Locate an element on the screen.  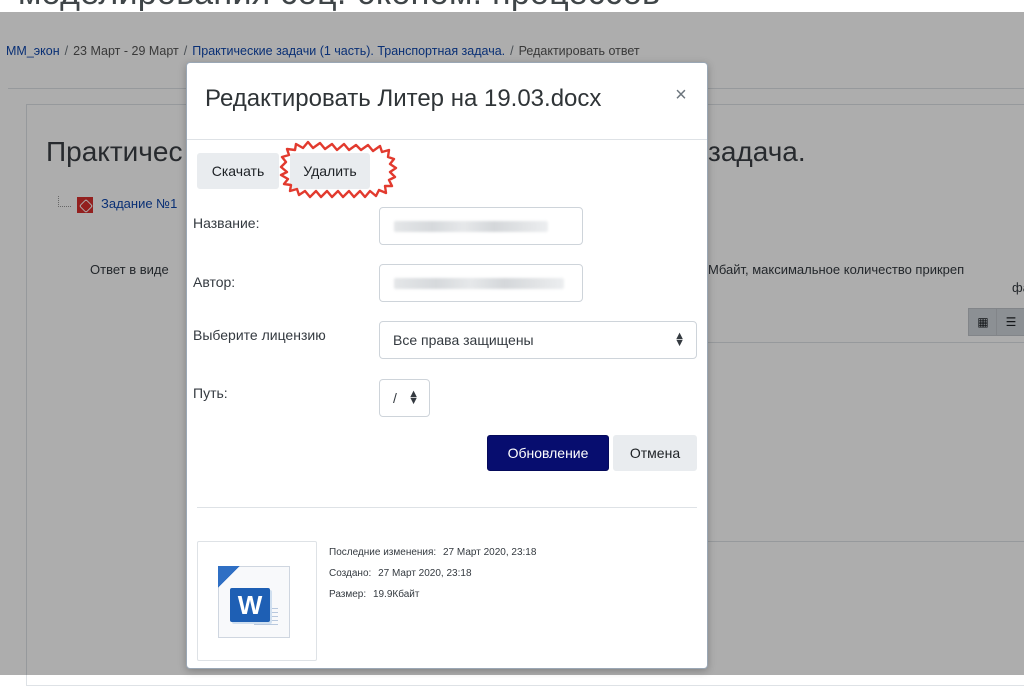
modified-info: Последние изменения: 27 Март 2020, 23:18 is located at coordinates (432, 552).